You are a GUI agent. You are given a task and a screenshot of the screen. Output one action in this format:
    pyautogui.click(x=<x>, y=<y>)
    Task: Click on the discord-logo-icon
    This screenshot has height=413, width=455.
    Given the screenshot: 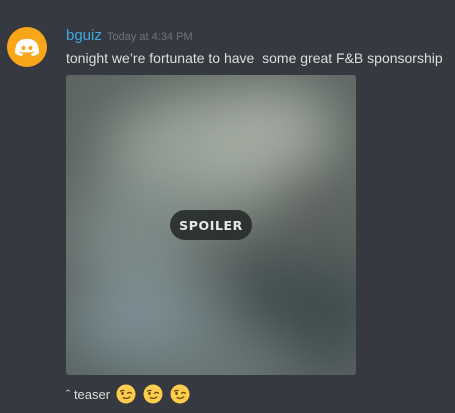 What is the action you would take?
    pyautogui.click(x=27, y=47)
    